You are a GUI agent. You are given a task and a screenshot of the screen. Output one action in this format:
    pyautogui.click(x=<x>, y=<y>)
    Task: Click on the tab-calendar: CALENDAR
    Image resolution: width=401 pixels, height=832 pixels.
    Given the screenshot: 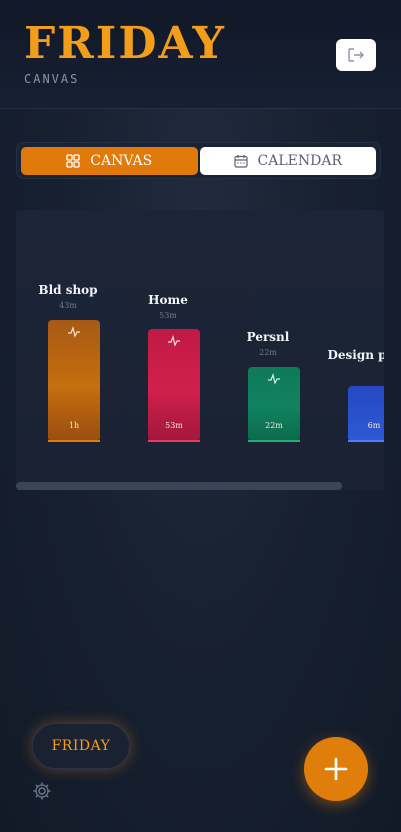 What is the action you would take?
    pyautogui.click(x=287, y=161)
    